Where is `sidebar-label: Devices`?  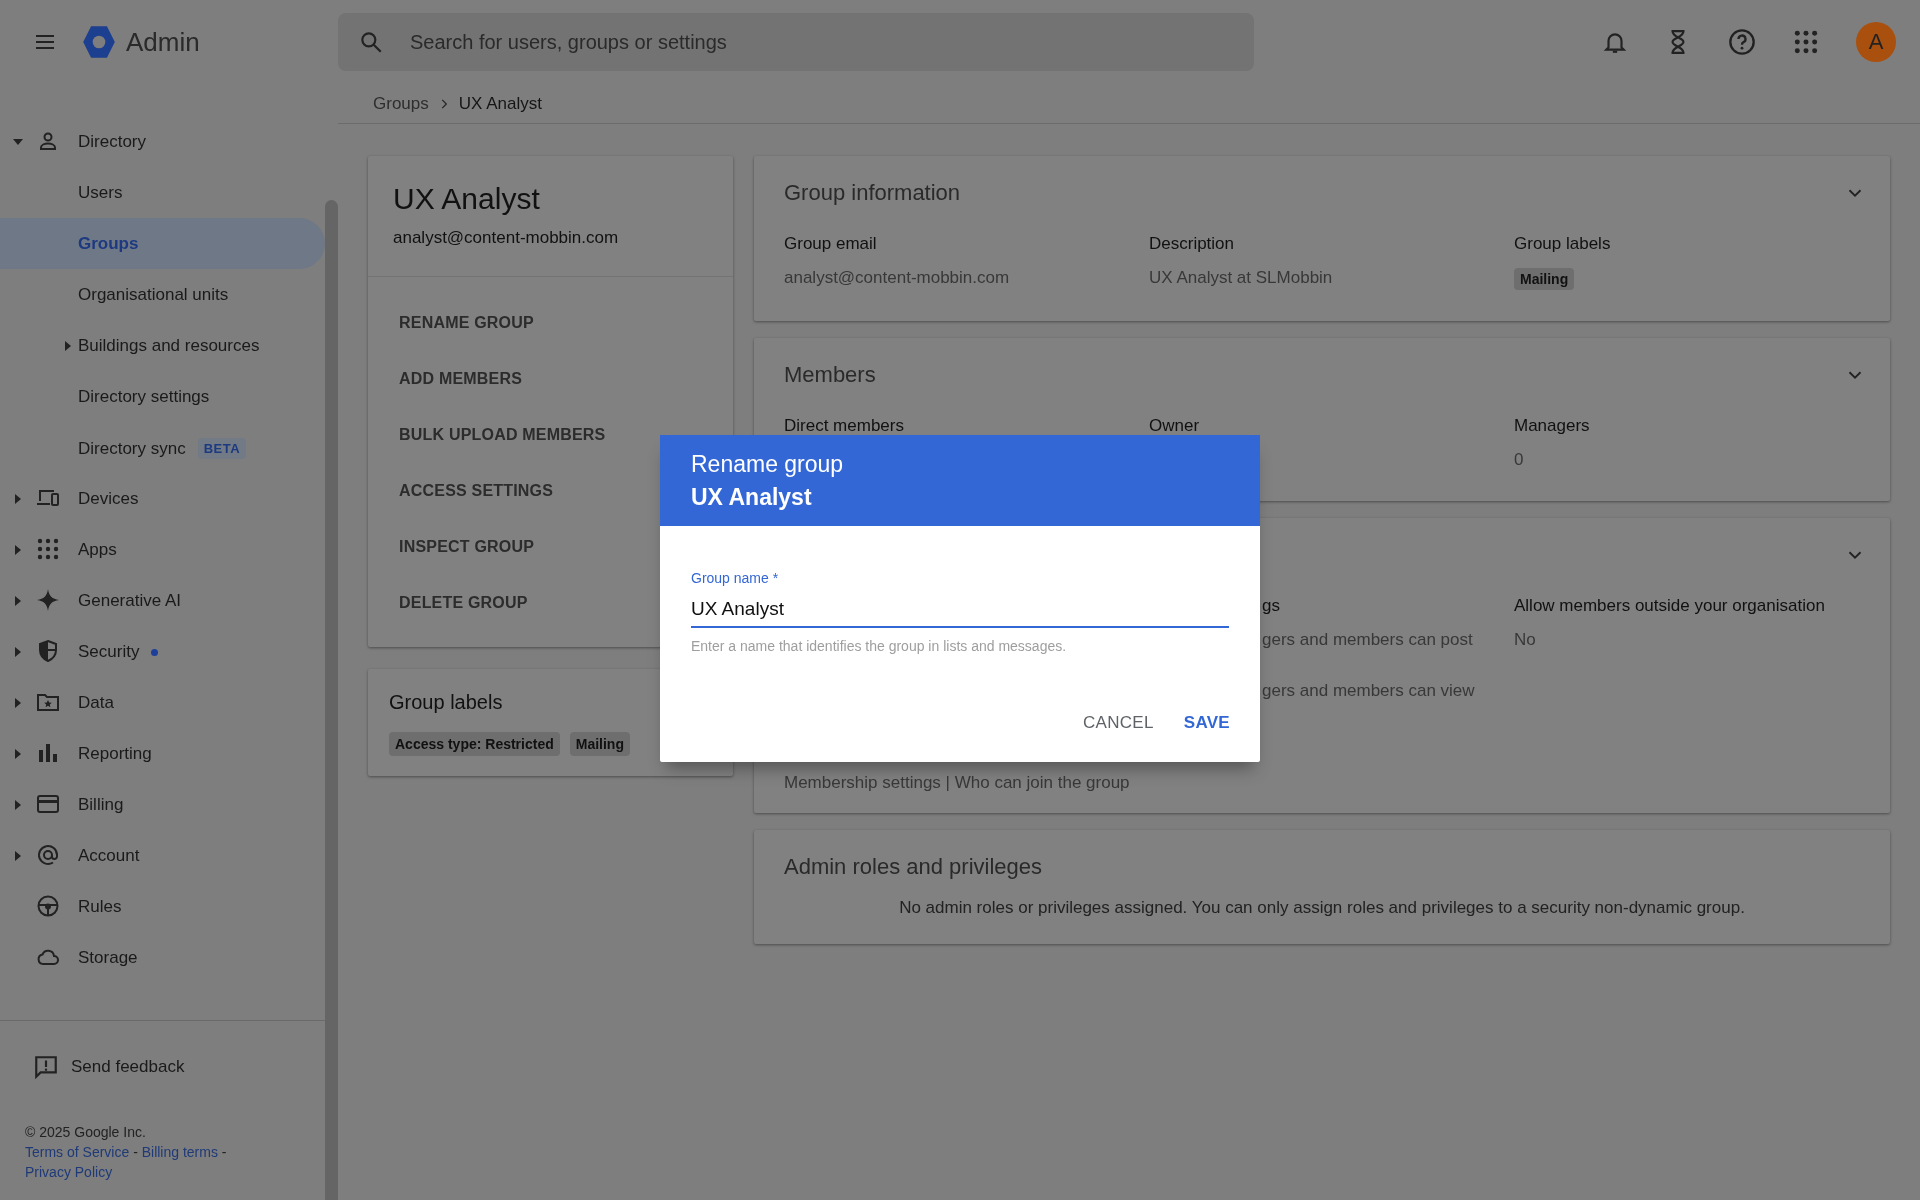
sidebar-label: Devices is located at coordinates (108, 499).